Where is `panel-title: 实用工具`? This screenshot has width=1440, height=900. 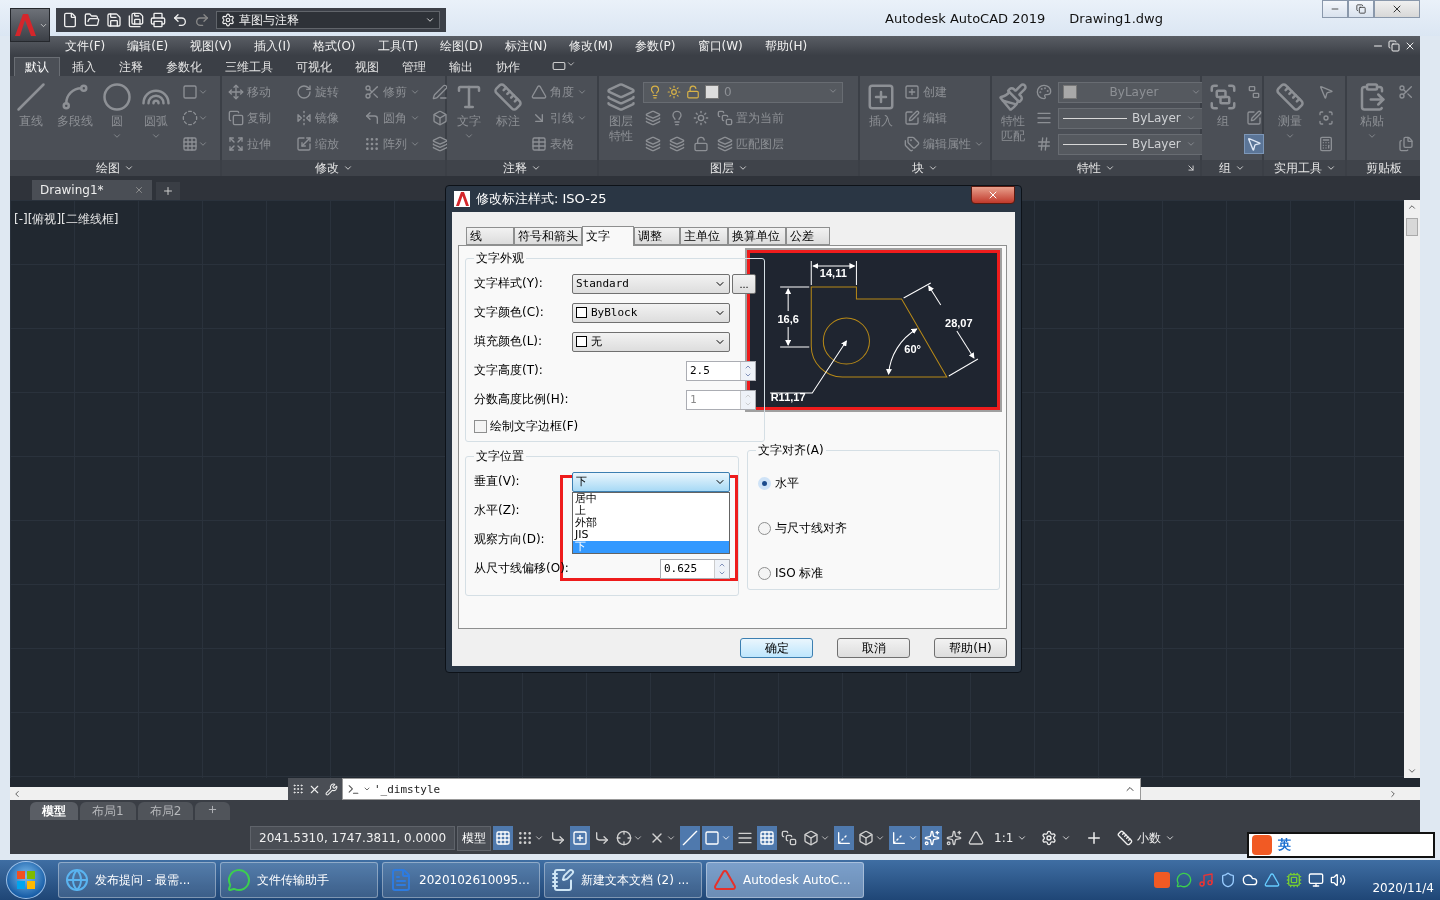
panel-title: 实用工具 is located at coordinates (1304, 168).